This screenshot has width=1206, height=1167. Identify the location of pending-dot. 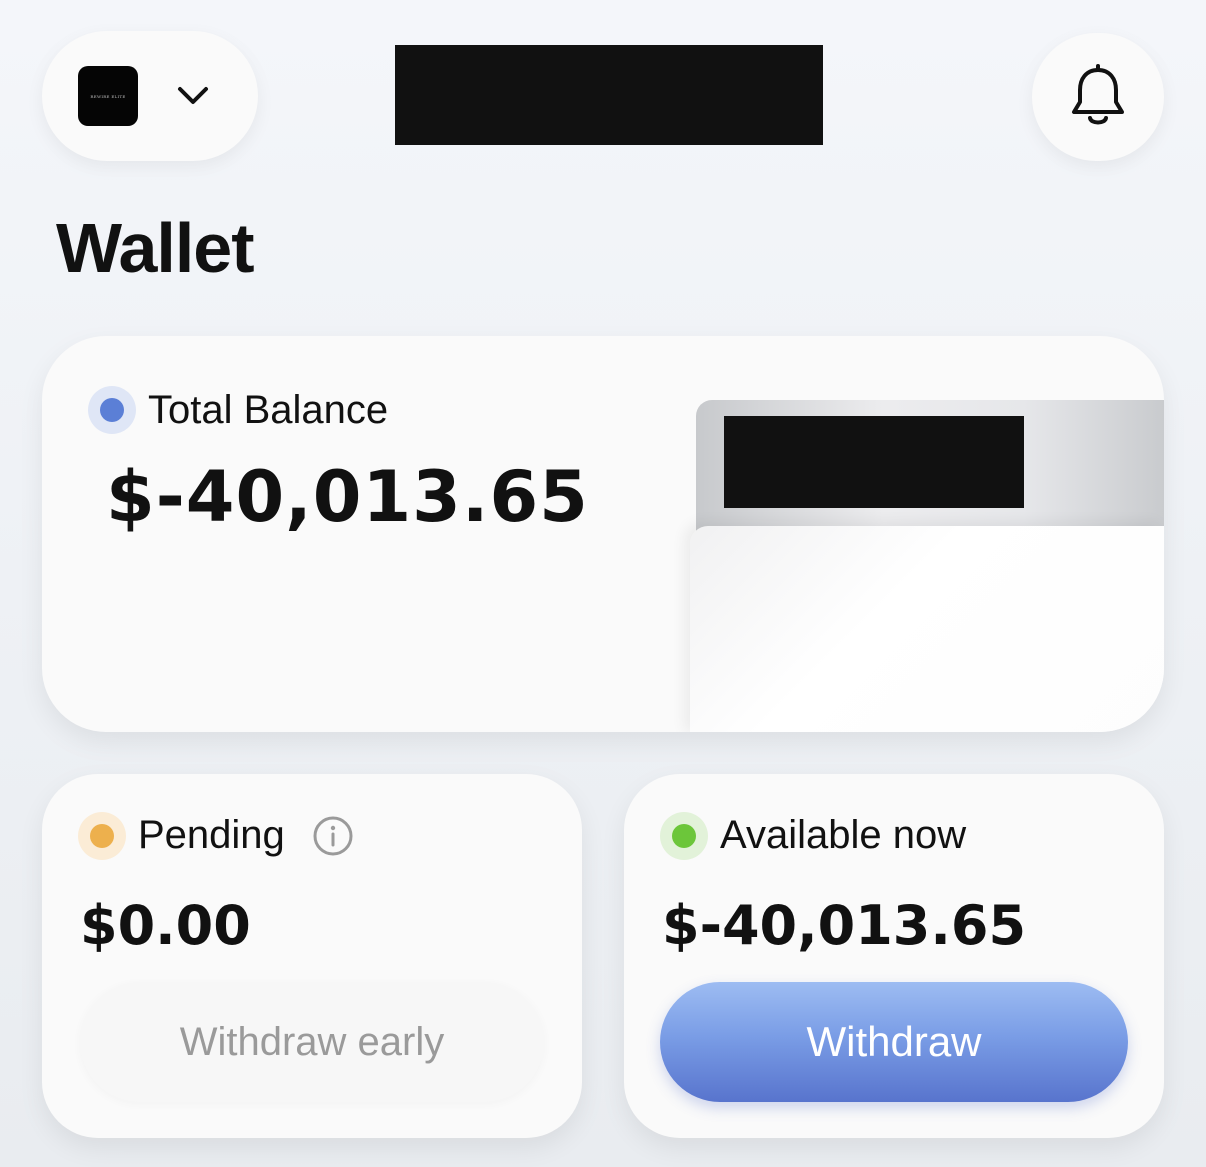
(102, 836).